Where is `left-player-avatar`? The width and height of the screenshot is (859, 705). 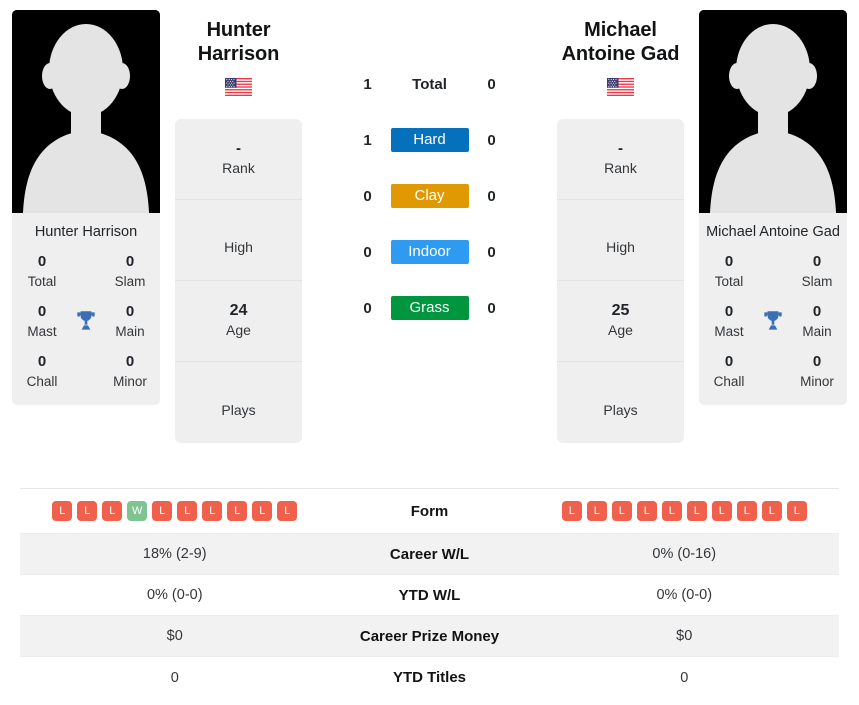
left-player-avatar is located at coordinates (86, 111).